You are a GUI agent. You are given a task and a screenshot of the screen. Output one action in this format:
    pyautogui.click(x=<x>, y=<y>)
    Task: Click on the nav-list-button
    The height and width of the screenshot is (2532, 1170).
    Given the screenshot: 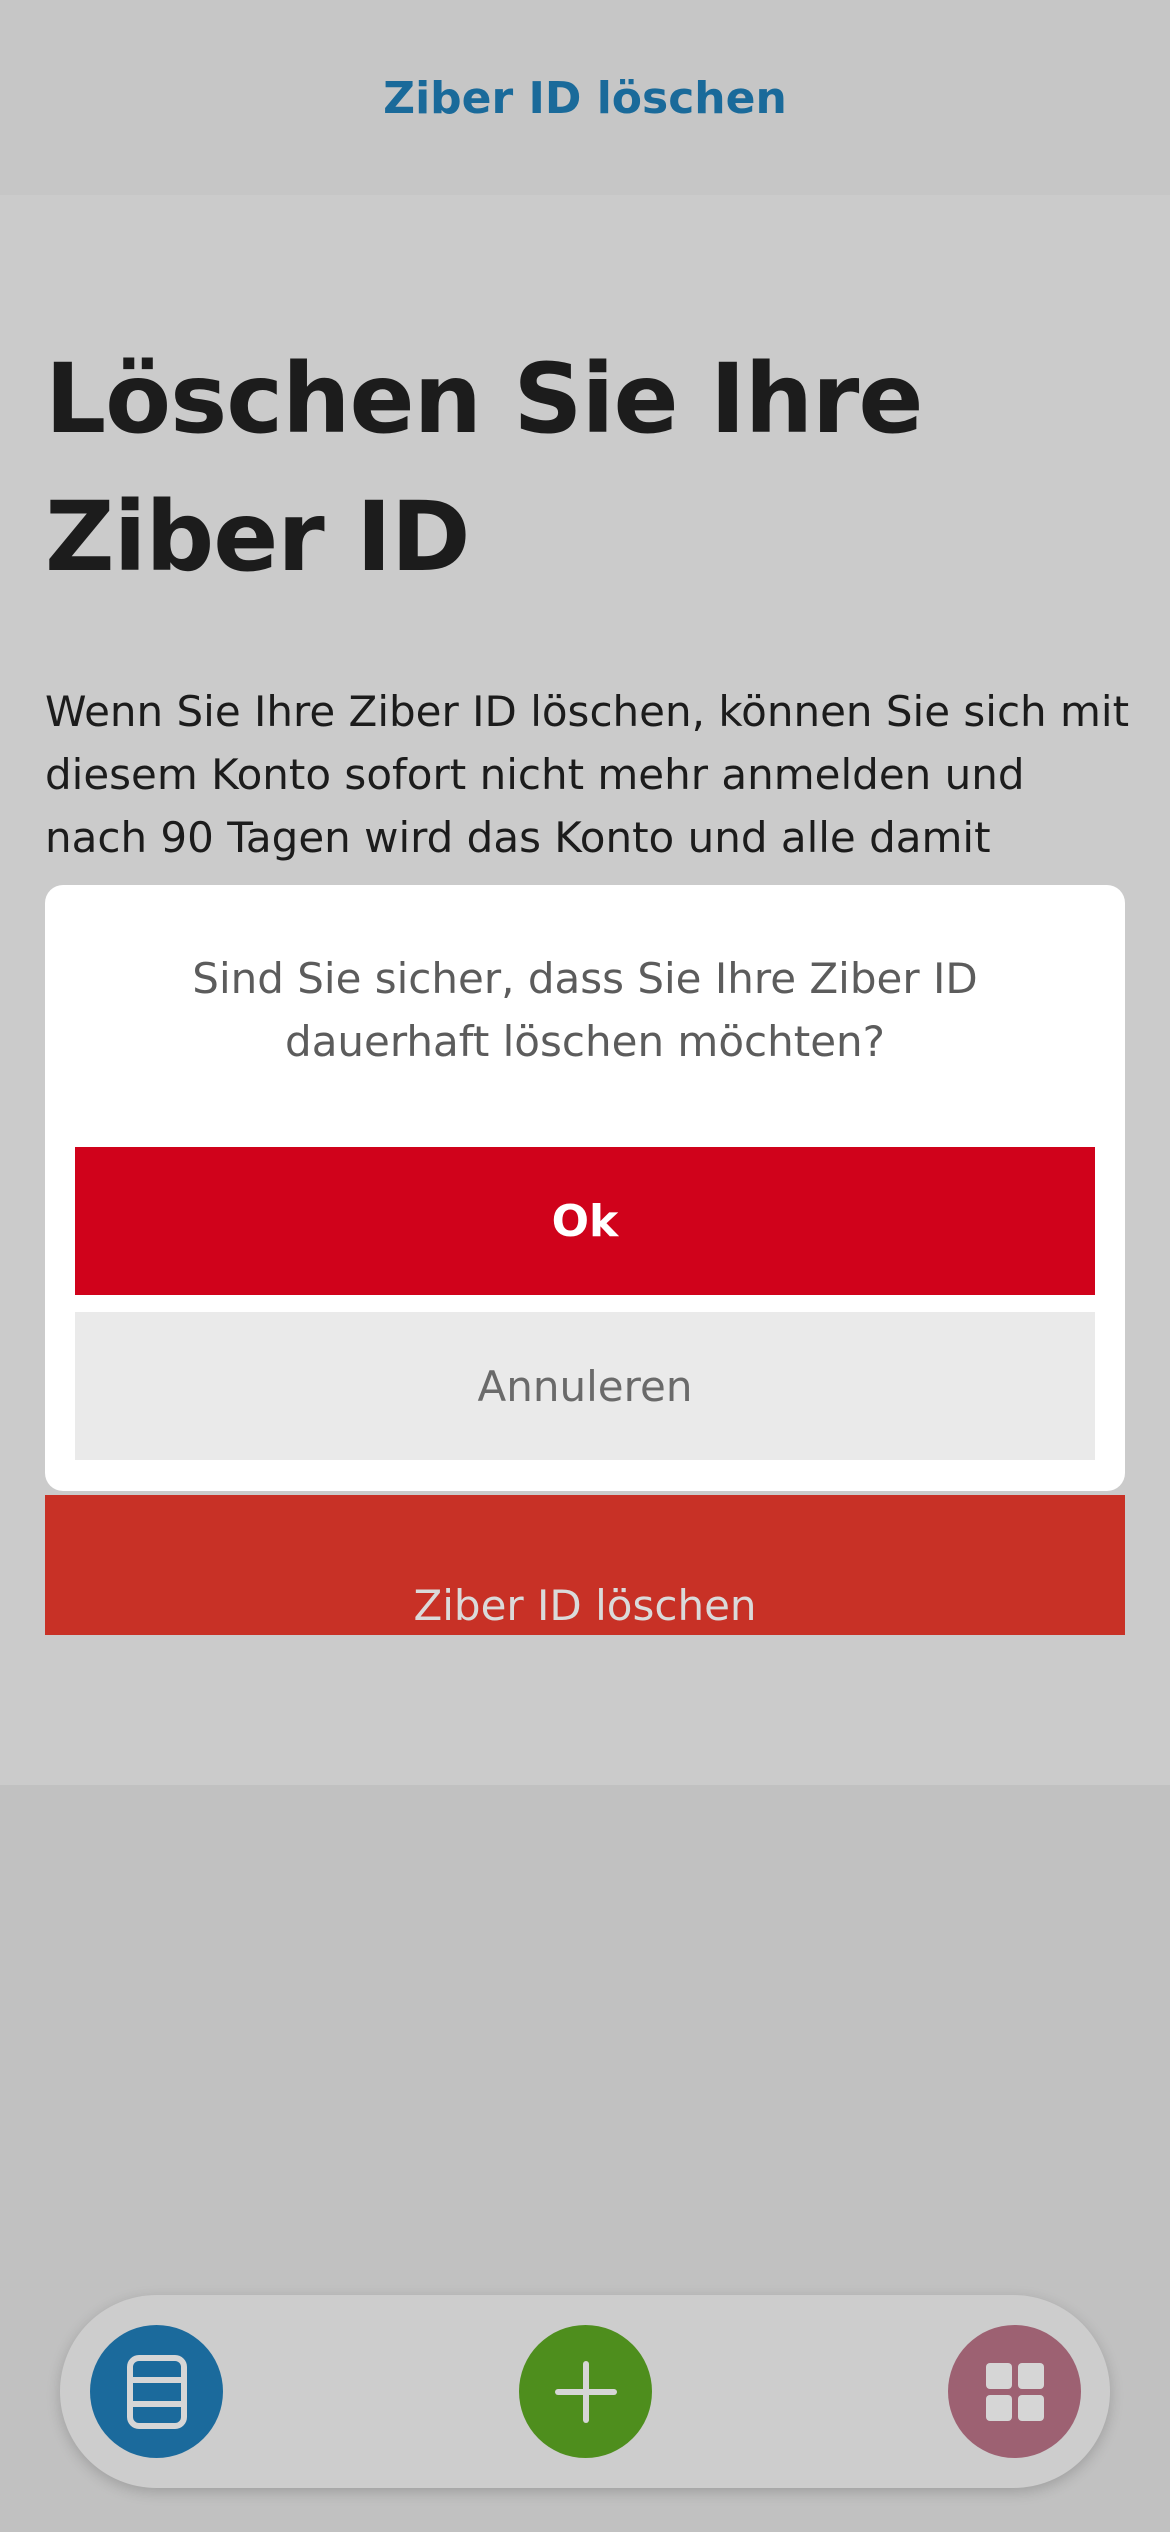 What is the action you would take?
    pyautogui.click(x=156, y=2391)
    